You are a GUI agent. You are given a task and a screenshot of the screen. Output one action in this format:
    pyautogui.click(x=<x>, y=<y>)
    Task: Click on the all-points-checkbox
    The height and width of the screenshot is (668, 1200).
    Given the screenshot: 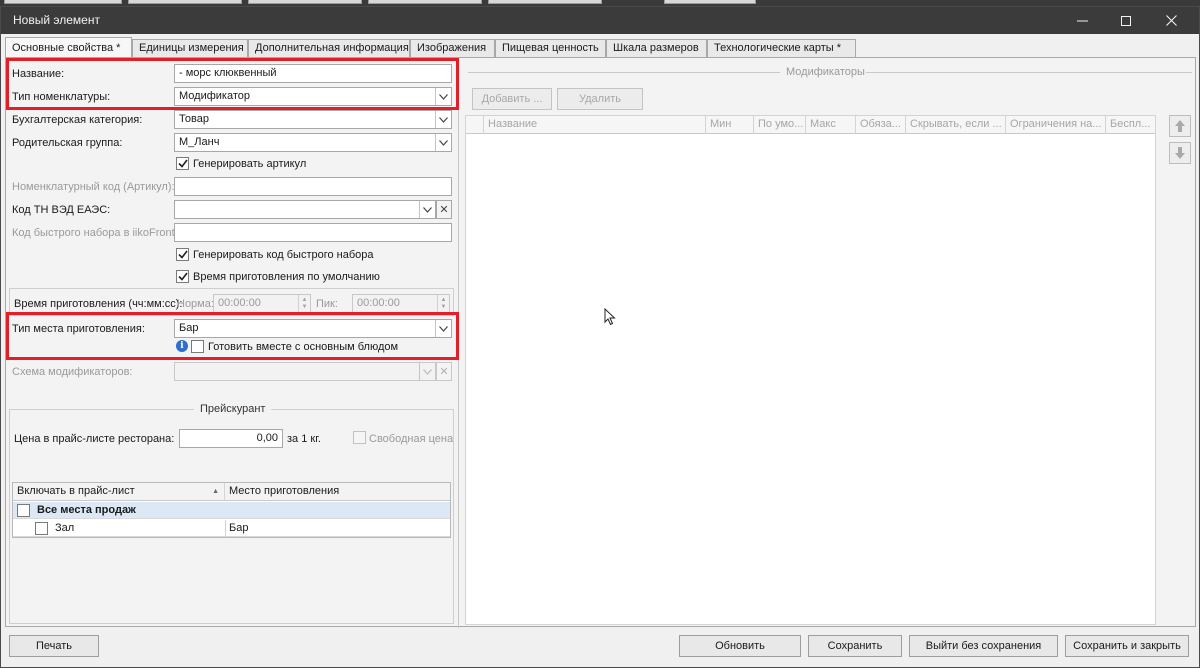 What is the action you would take?
    pyautogui.click(x=23, y=510)
    